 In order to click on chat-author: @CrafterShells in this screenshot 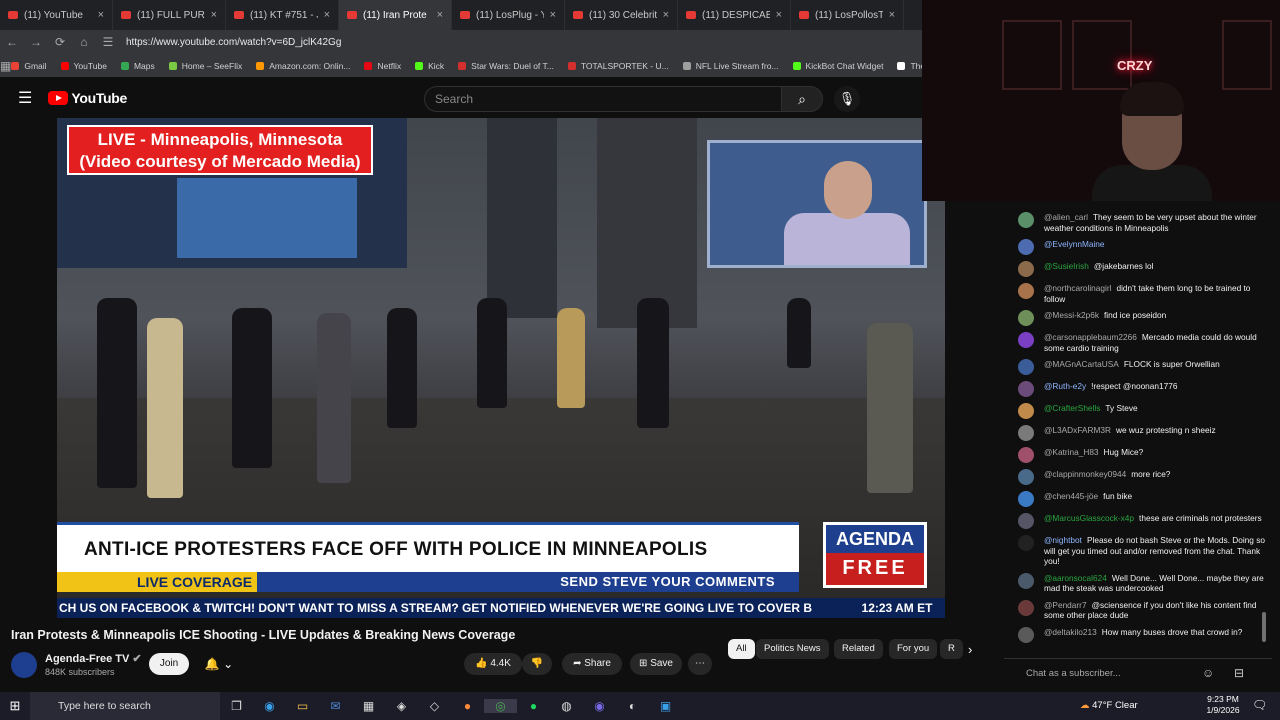, I will do `click(1072, 408)`.